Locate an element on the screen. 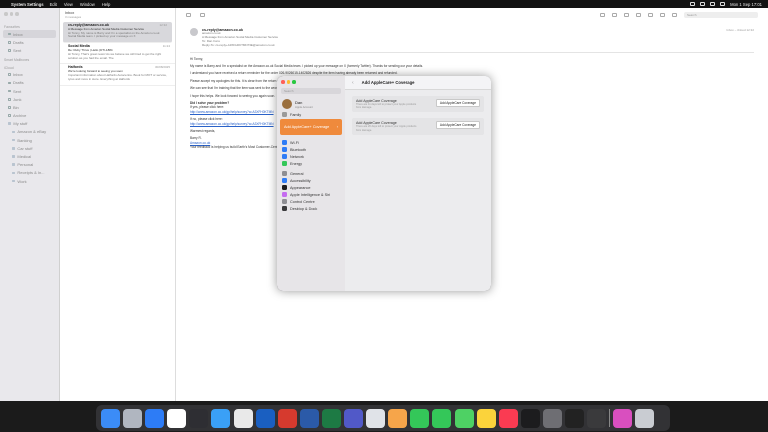  battery-icon is located at coordinates (693, 4).